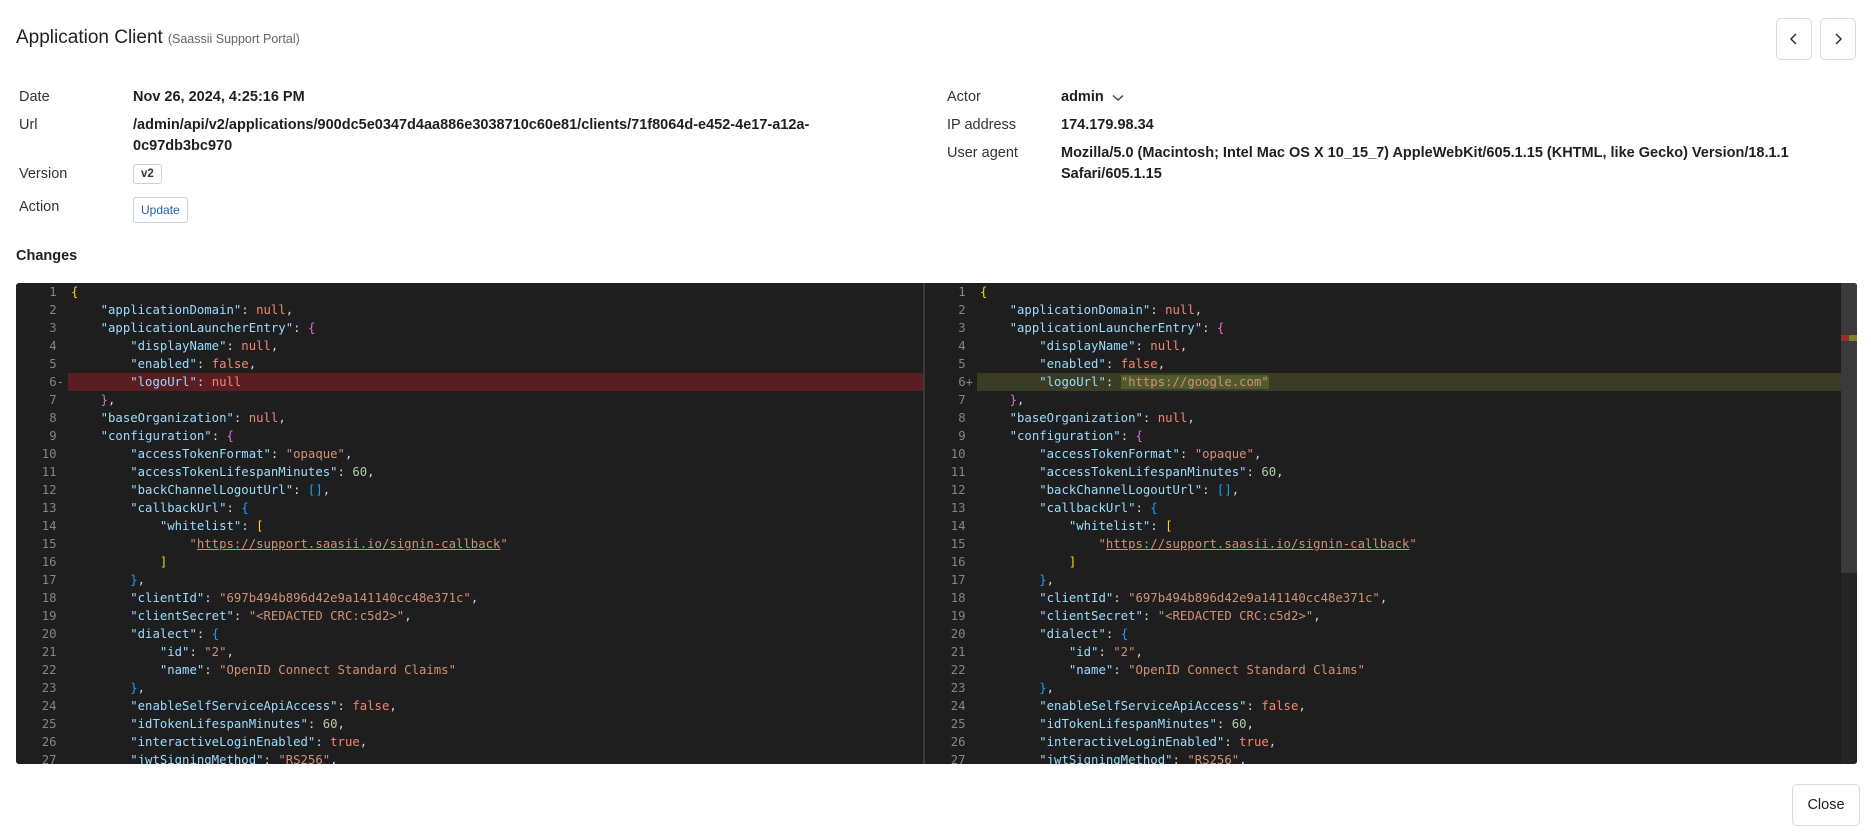 Image resolution: width=1871 pixels, height=835 pixels. What do you see at coordinates (961, 758) in the screenshot?
I see `line-number: 27` at bounding box center [961, 758].